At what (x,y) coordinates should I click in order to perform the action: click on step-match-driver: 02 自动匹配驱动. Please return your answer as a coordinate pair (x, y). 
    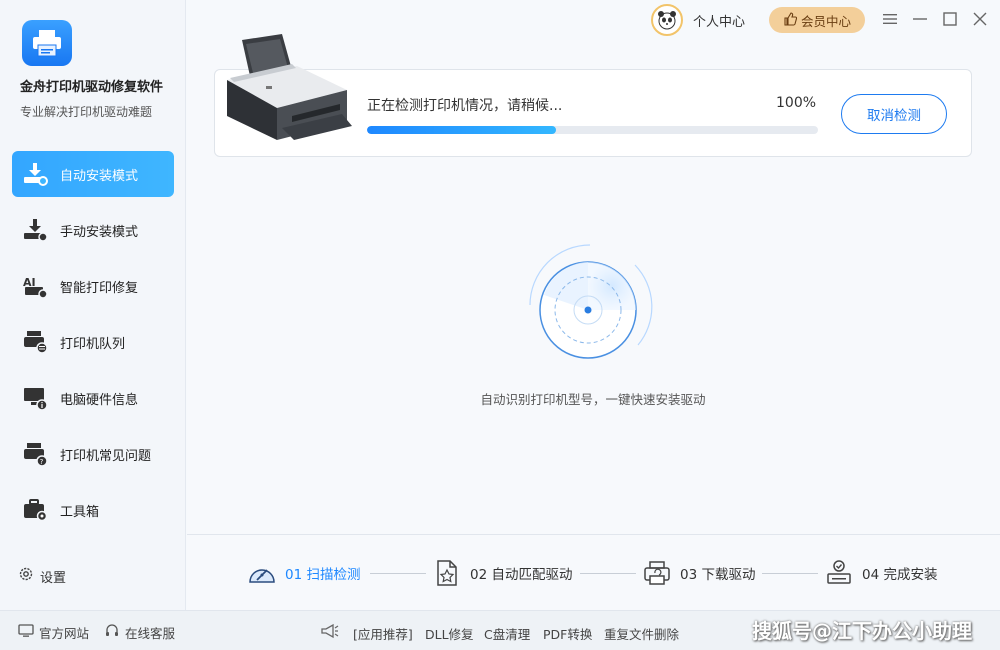
    Looking at the image, I should click on (502, 573).